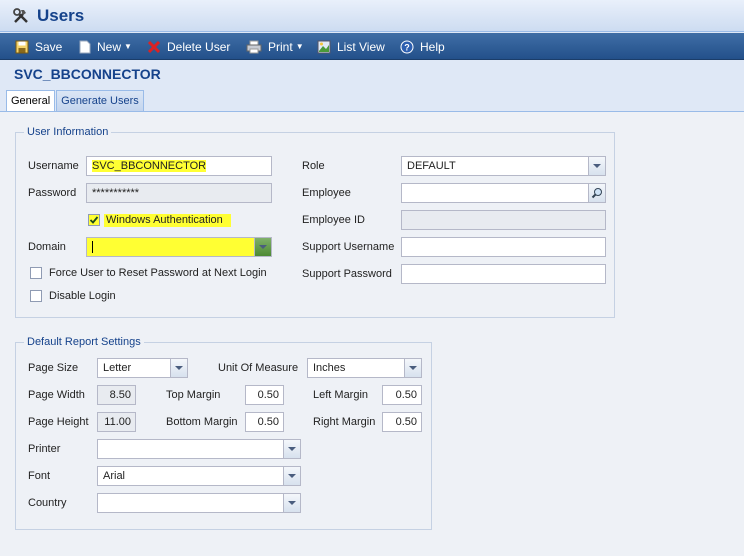  What do you see at coordinates (258, 368) in the screenshot?
I see `unit-of-measure-label: Unit Of Measure` at bounding box center [258, 368].